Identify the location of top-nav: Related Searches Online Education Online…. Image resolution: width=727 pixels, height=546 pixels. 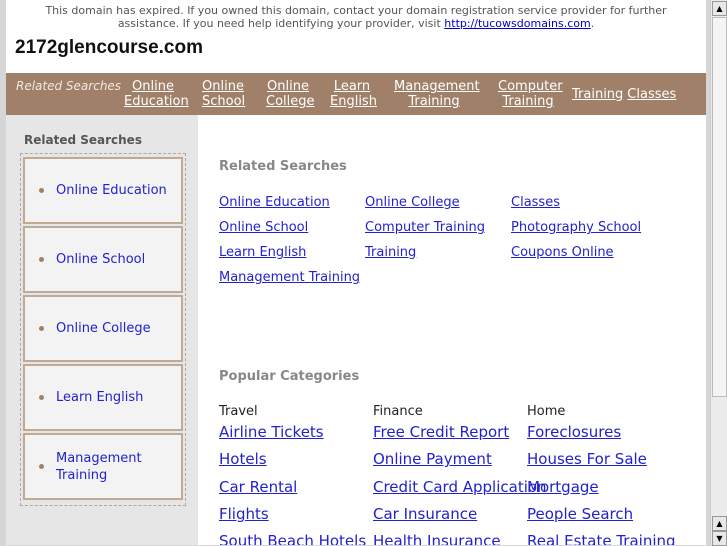
(356, 94).